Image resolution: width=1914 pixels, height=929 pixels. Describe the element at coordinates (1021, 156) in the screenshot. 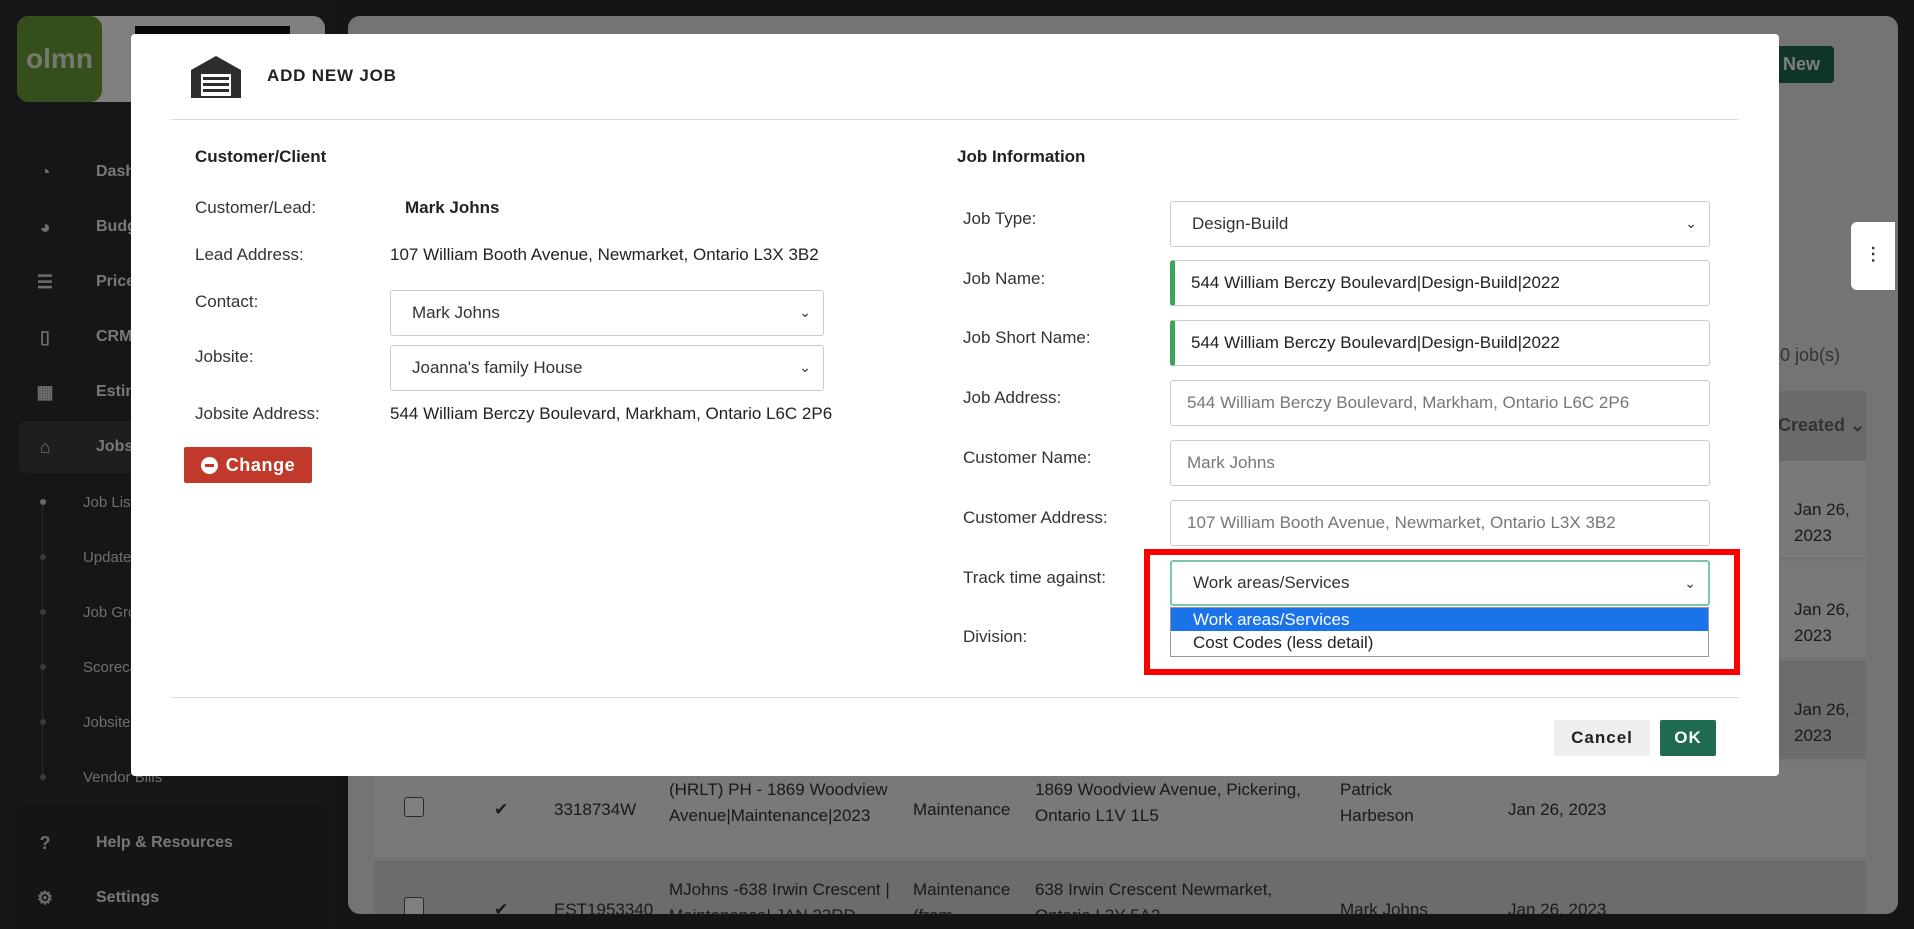

I see `job-info-section-title: Job Information` at that location.